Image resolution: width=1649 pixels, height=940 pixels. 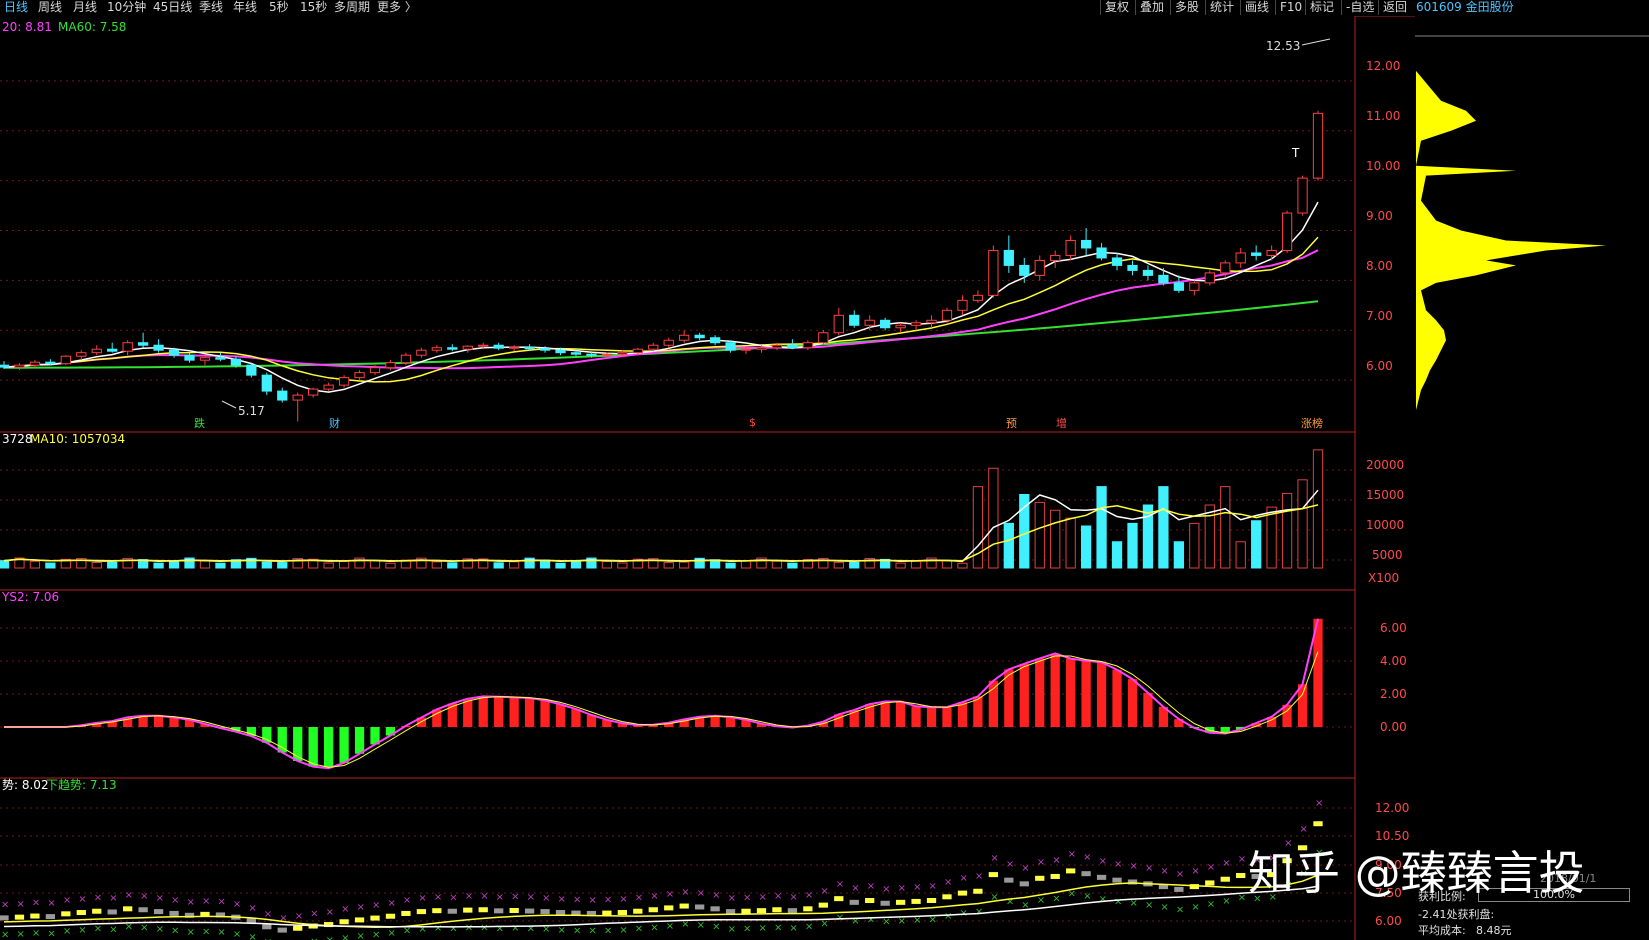 I want to click on tab-5sec: 5秒, so click(x=279, y=7).